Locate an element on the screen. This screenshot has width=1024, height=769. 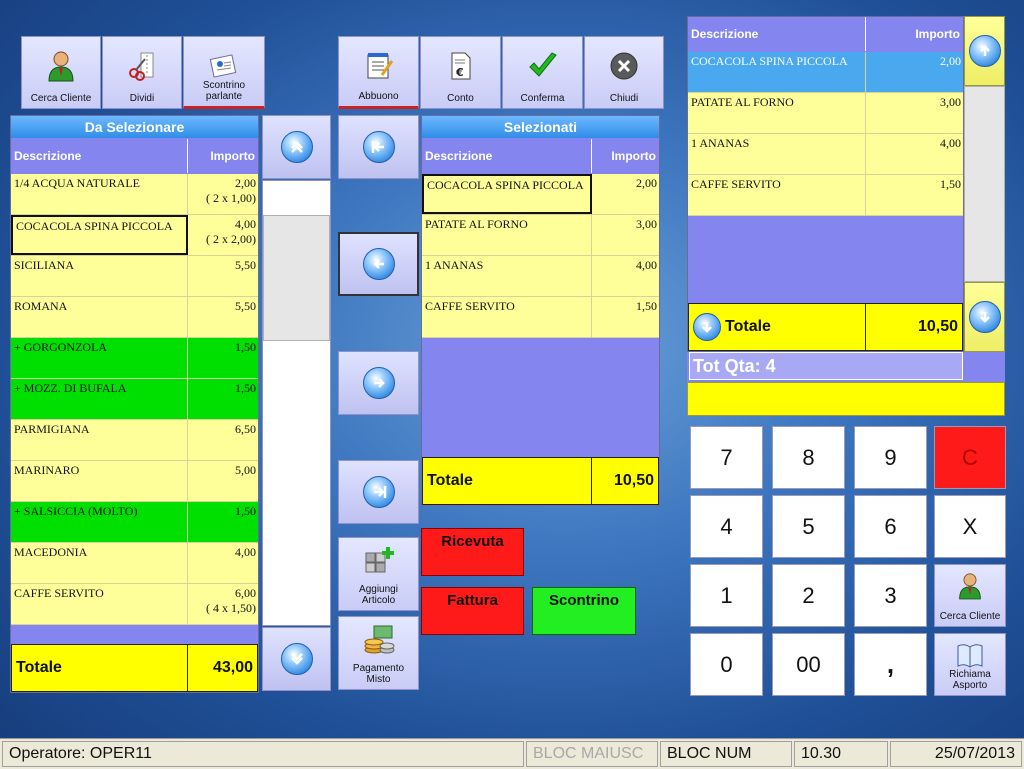
row-price-value: 2,00 is located at coordinates (646, 183).